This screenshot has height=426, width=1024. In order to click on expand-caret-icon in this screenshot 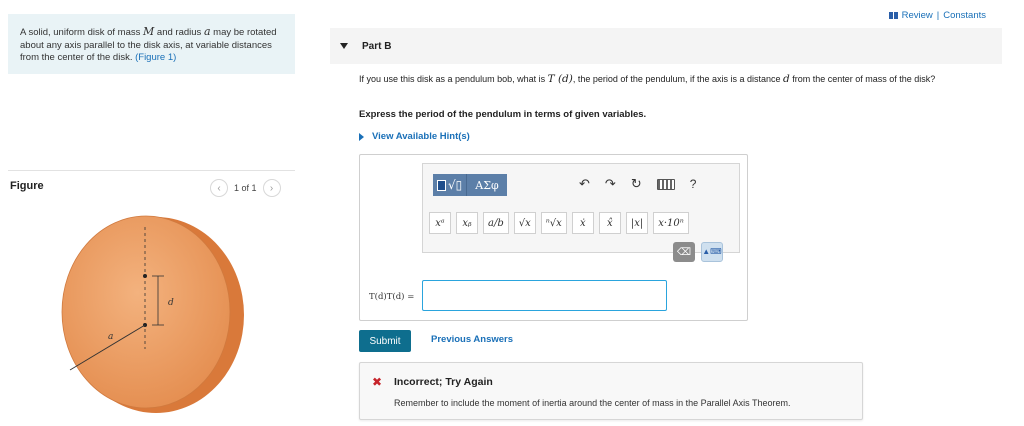, I will do `click(361, 136)`.